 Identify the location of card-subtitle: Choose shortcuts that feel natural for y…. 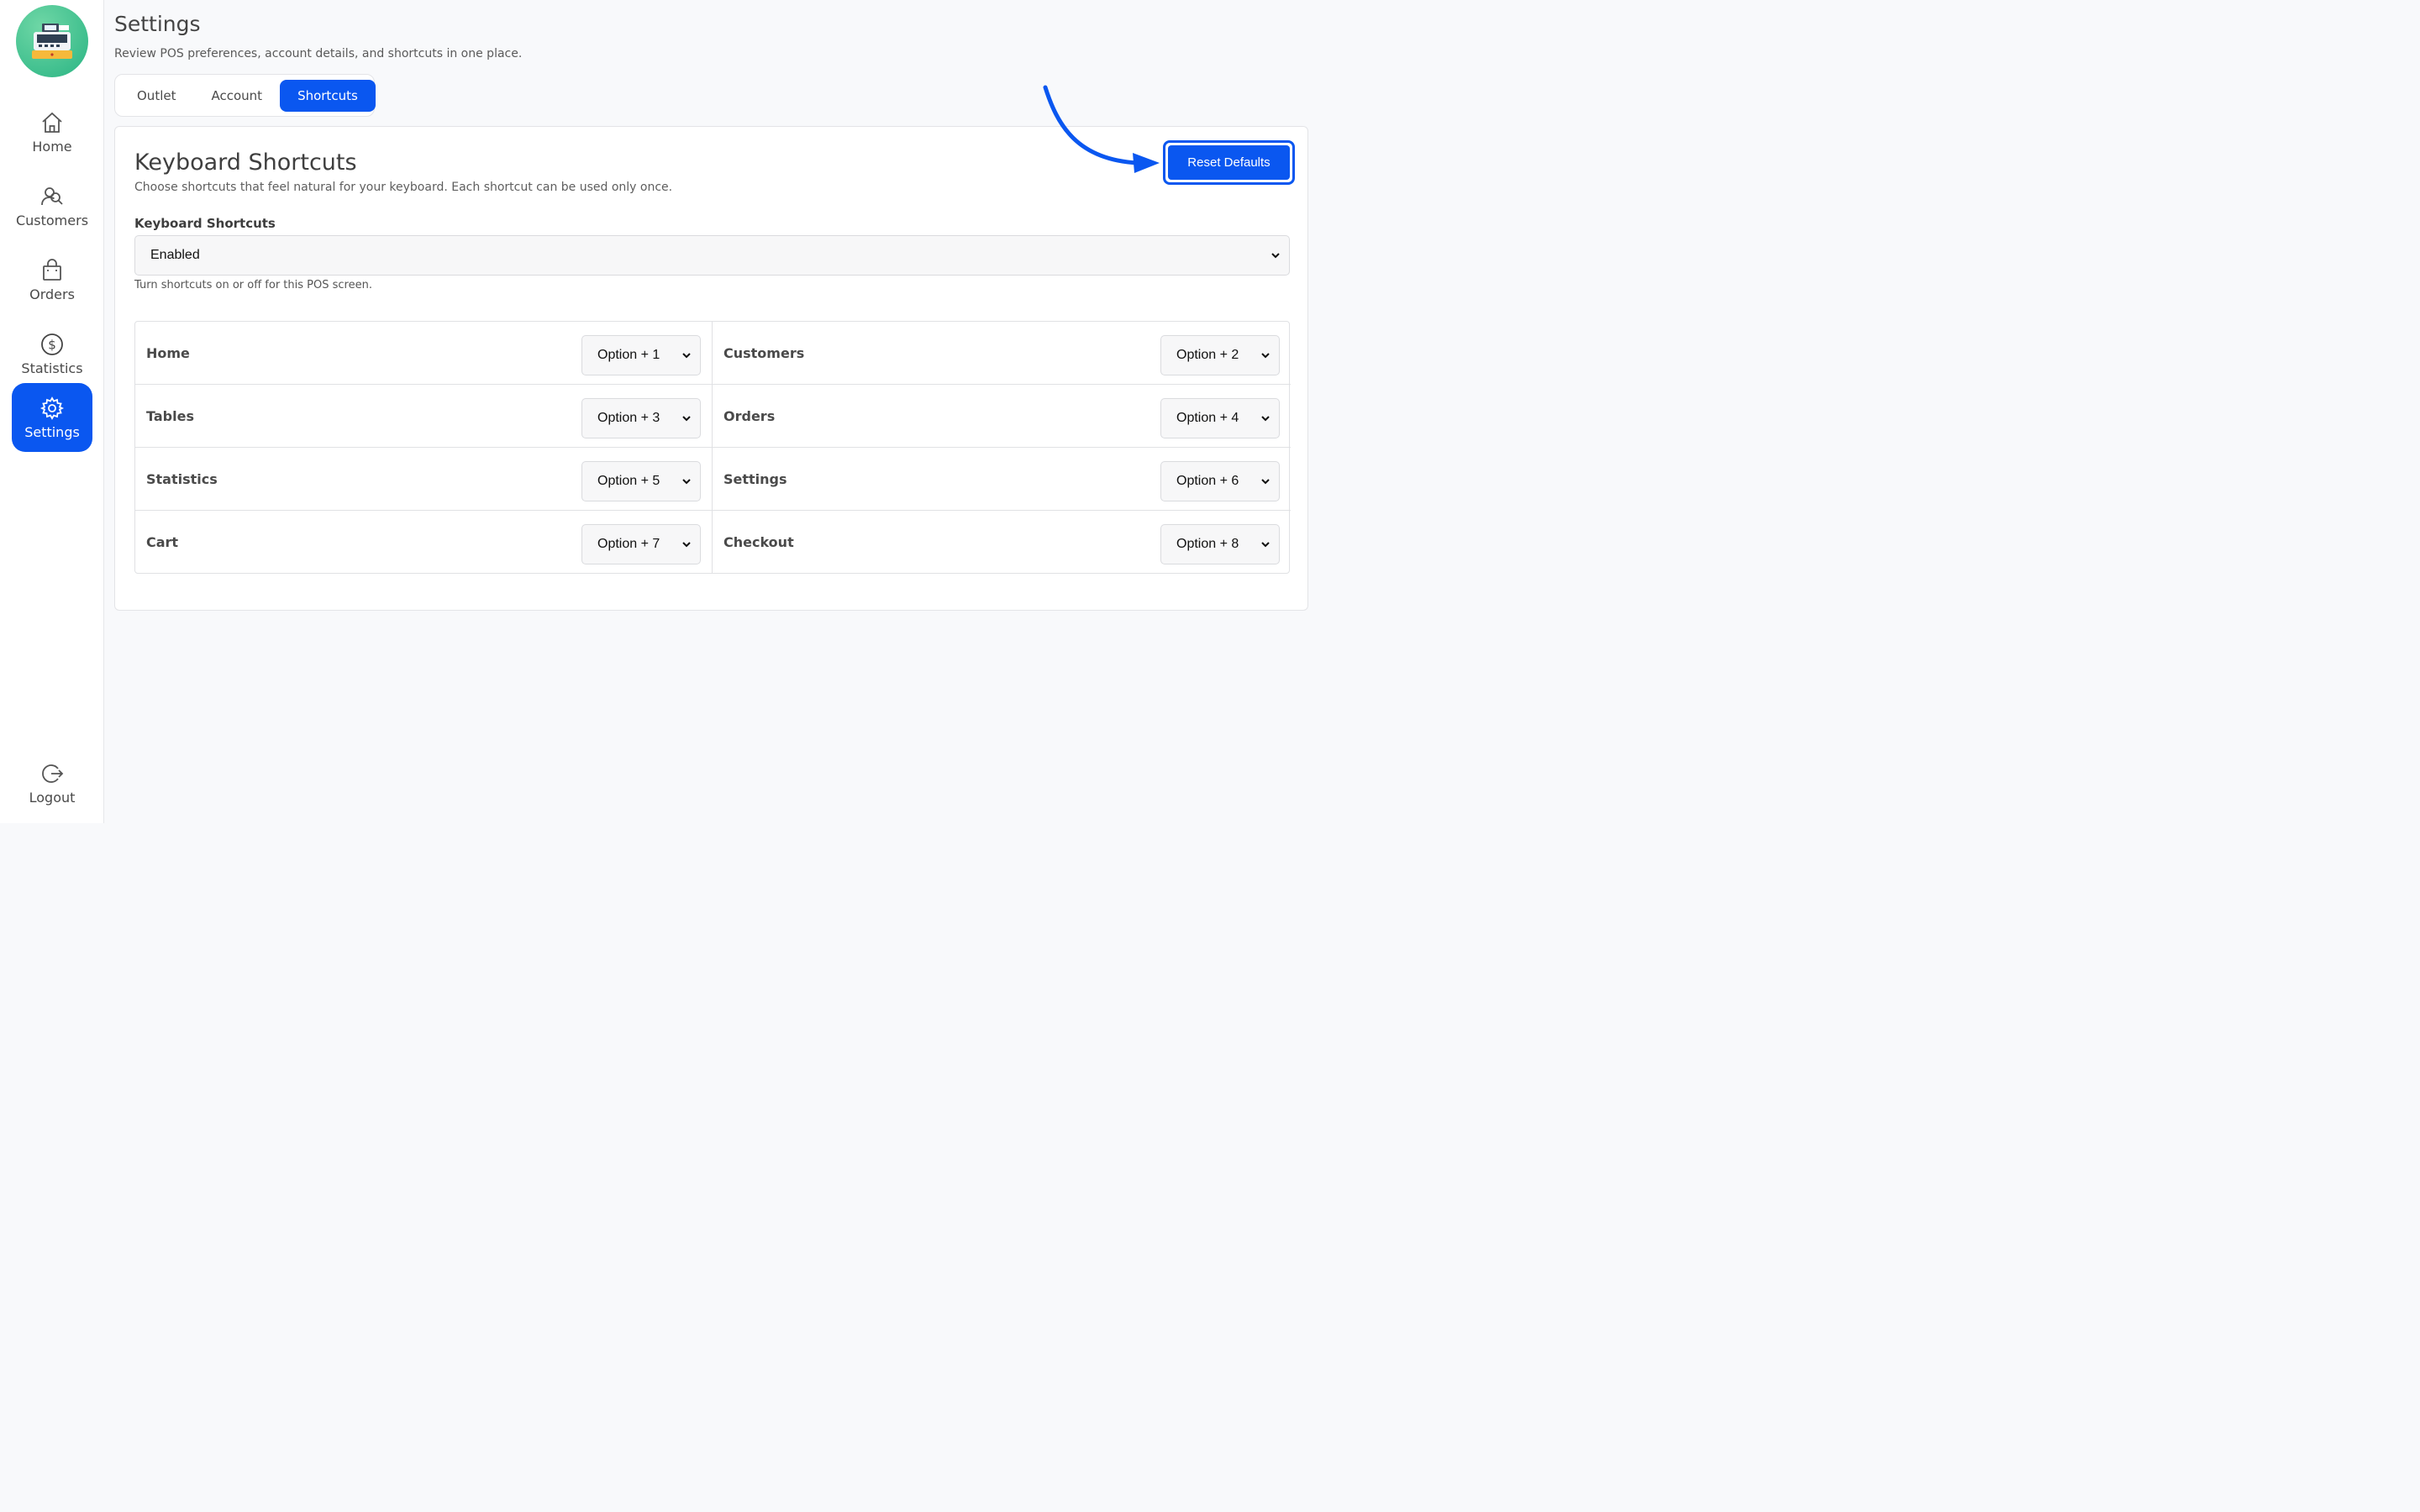
(404, 187).